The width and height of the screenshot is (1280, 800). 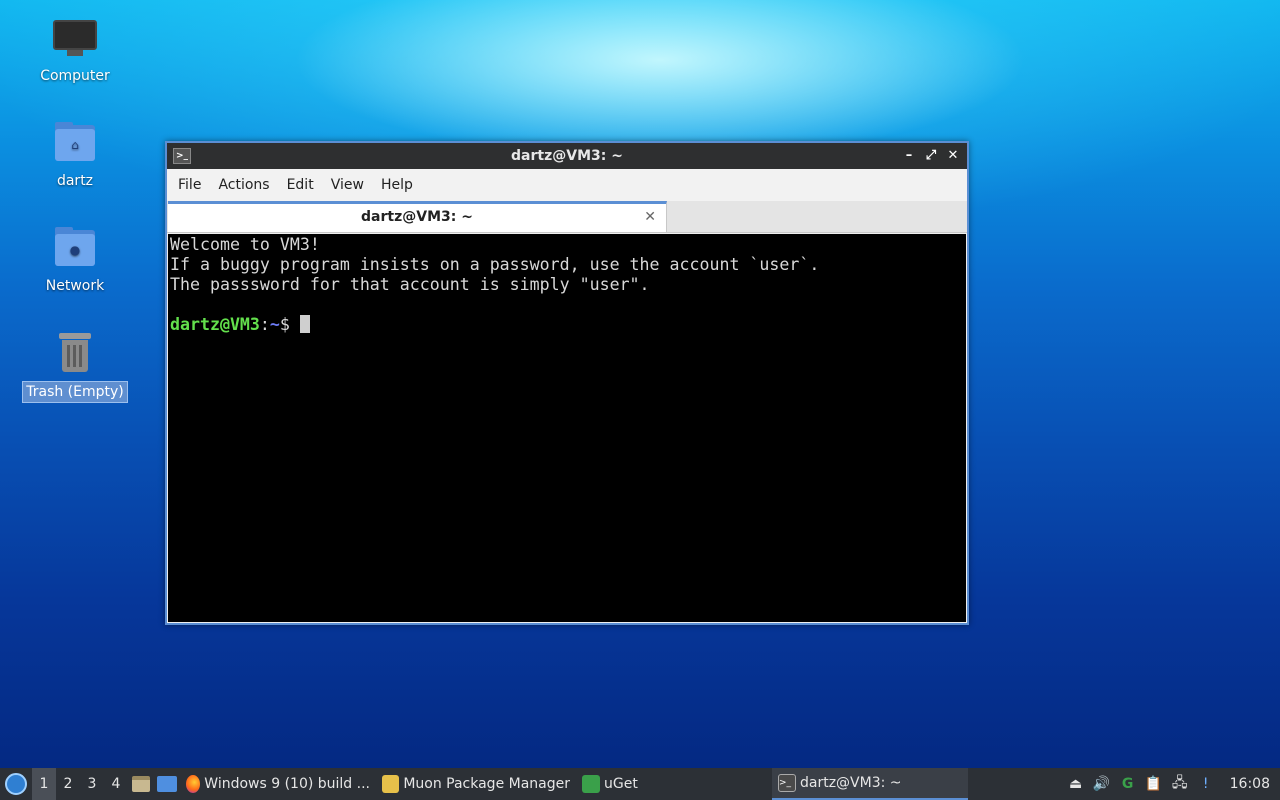 I want to click on workspace-3: 3, so click(x=92, y=784).